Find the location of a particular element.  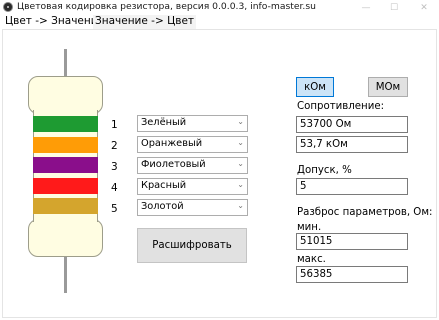

tab-color-to-value: Цвет -> Значение is located at coordinates (54, 22).